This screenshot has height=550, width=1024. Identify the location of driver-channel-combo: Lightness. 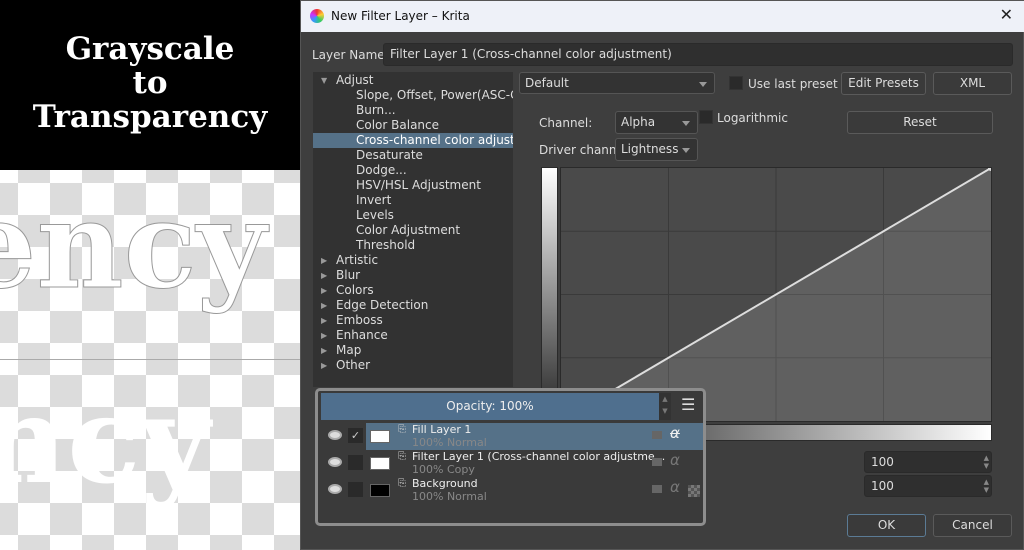
(656, 149).